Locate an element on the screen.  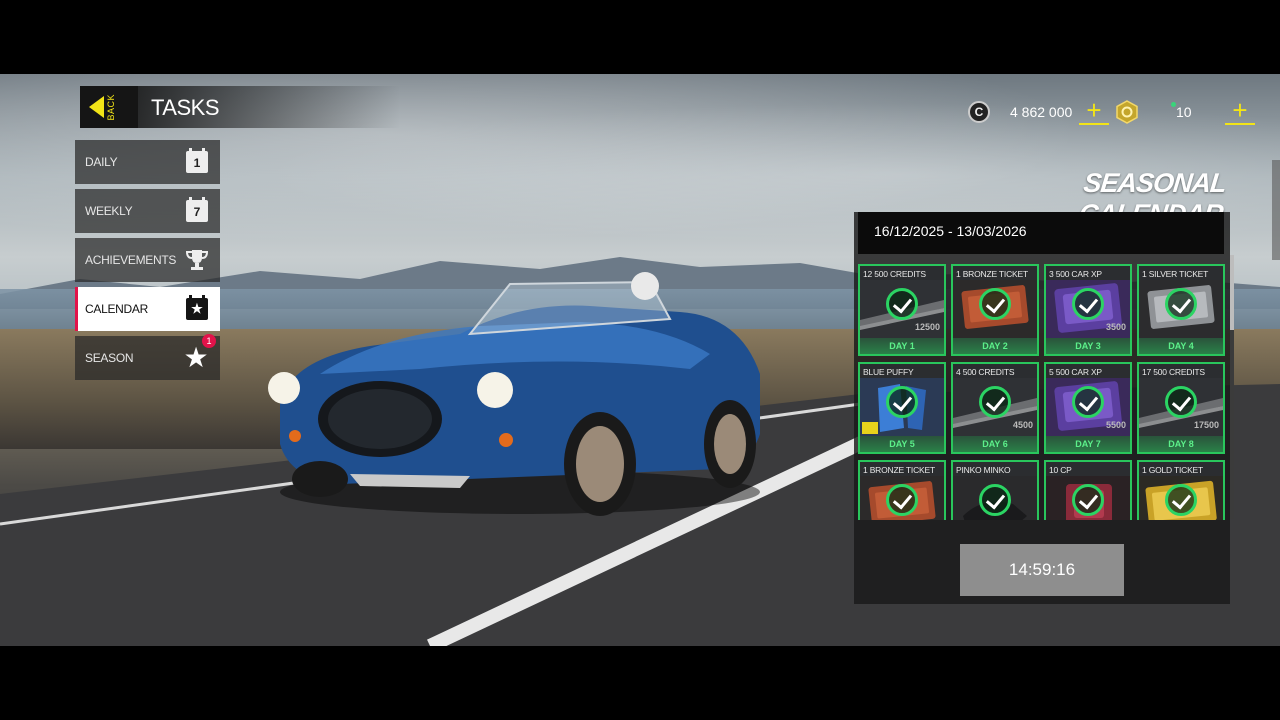
sidebar-item-daily: DAILY 1 is located at coordinates (147, 162).